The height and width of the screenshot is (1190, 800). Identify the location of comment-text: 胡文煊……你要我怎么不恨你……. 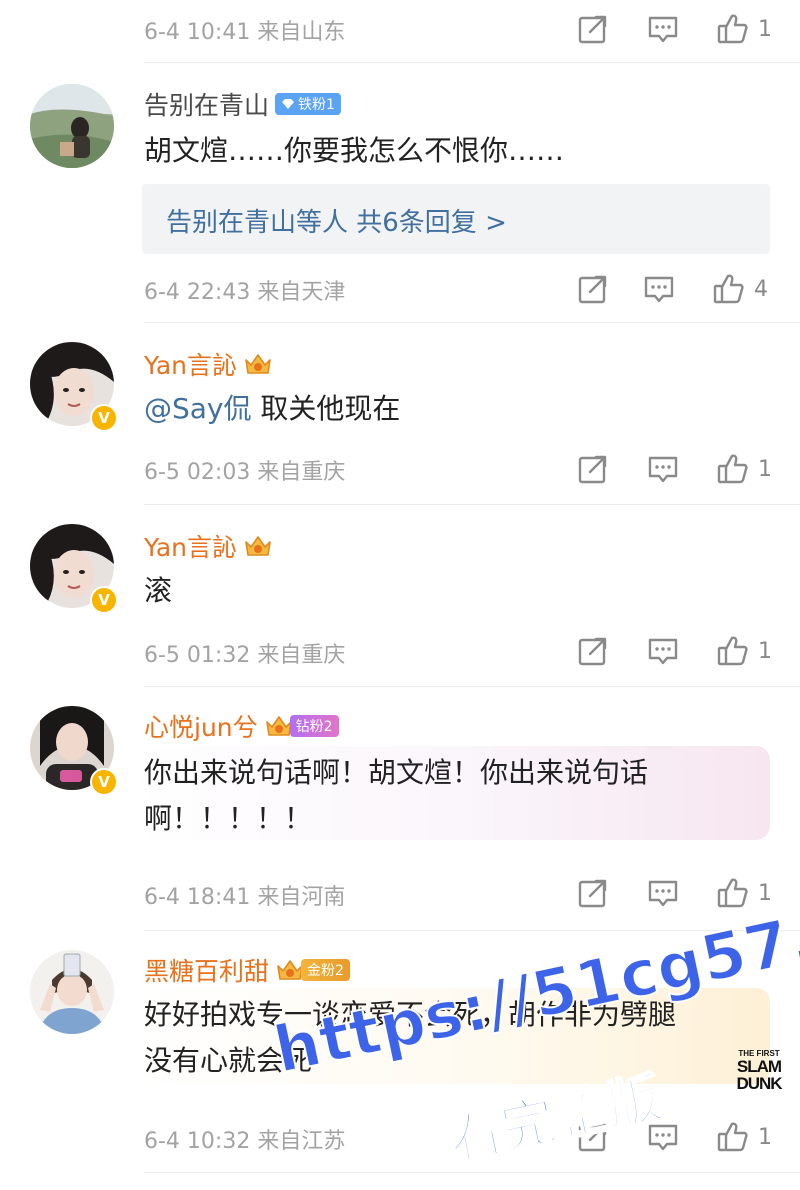
(354, 150).